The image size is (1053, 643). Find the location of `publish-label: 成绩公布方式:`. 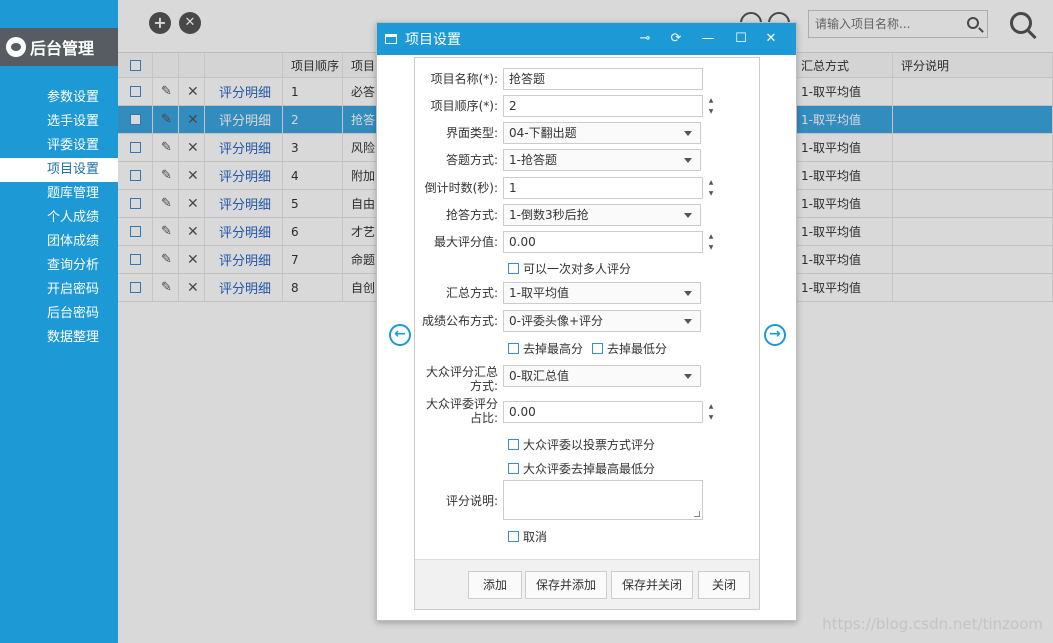

publish-label: 成绩公布方式: is located at coordinates (459, 321).